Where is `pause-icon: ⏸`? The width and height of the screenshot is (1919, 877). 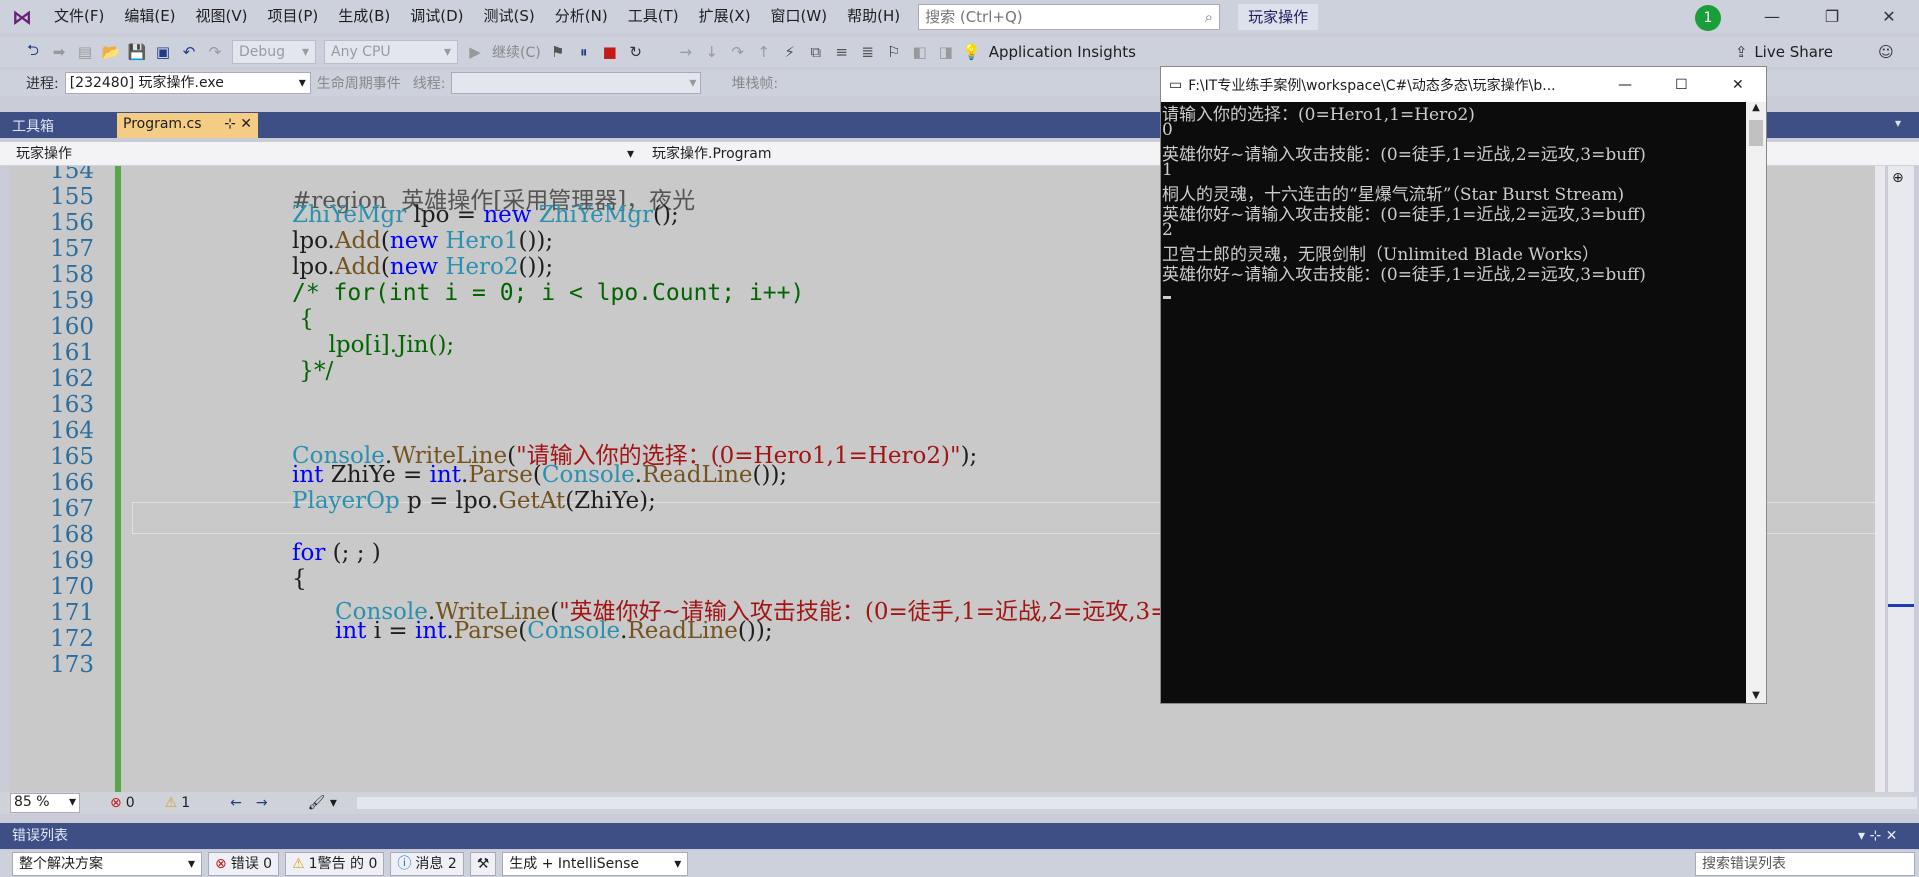
pause-icon: ⏸ is located at coordinates (584, 52).